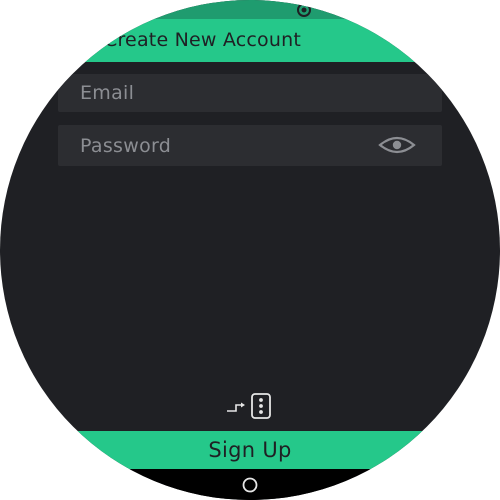  I want to click on email-input, so click(230, 93).